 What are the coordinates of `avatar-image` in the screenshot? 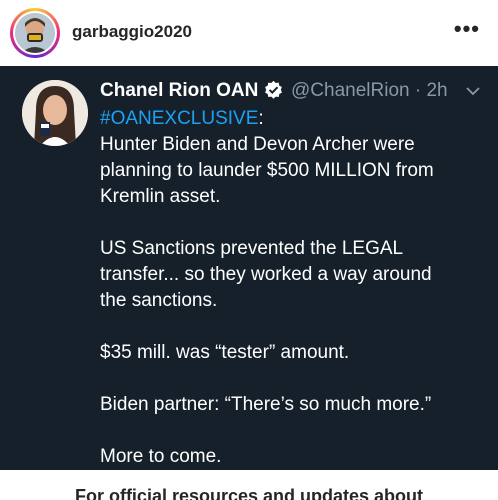 It's located at (35, 33).